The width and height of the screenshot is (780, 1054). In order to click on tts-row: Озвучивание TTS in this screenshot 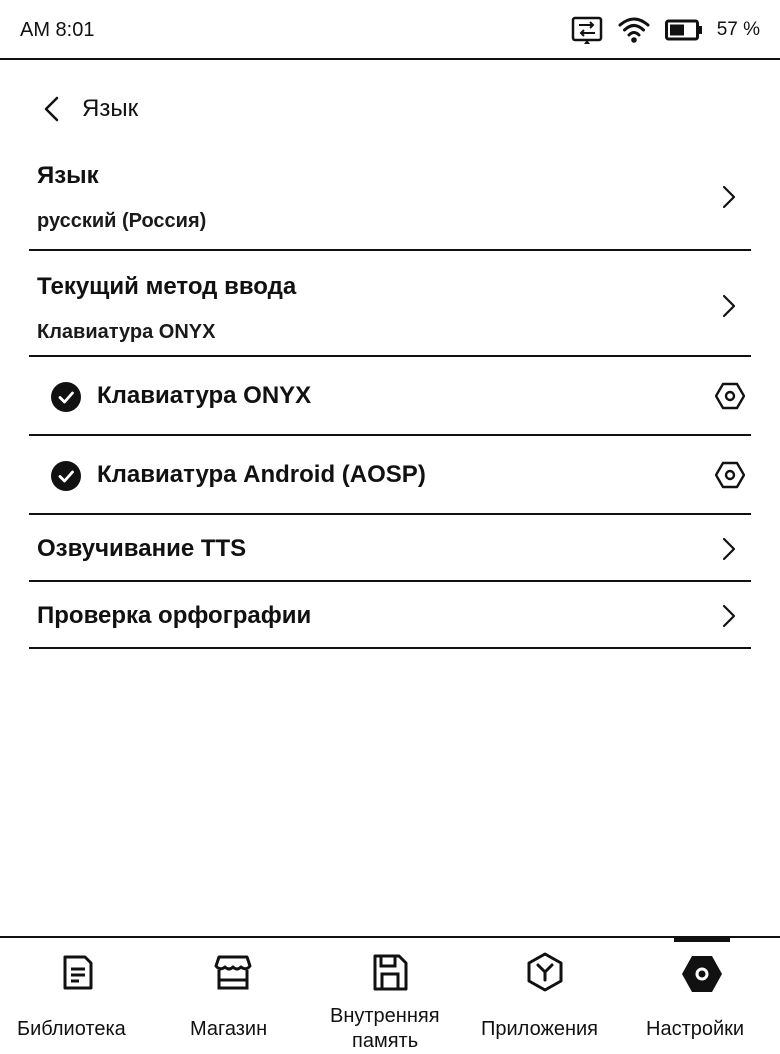, I will do `click(390, 548)`.